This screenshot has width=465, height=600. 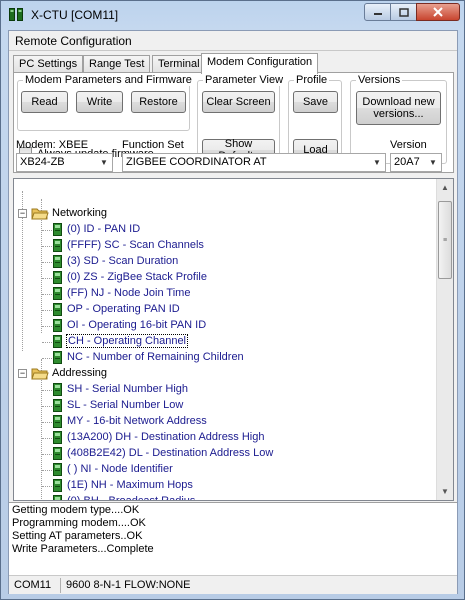 I want to click on version-select: 20A7 ▼, so click(x=416, y=162).